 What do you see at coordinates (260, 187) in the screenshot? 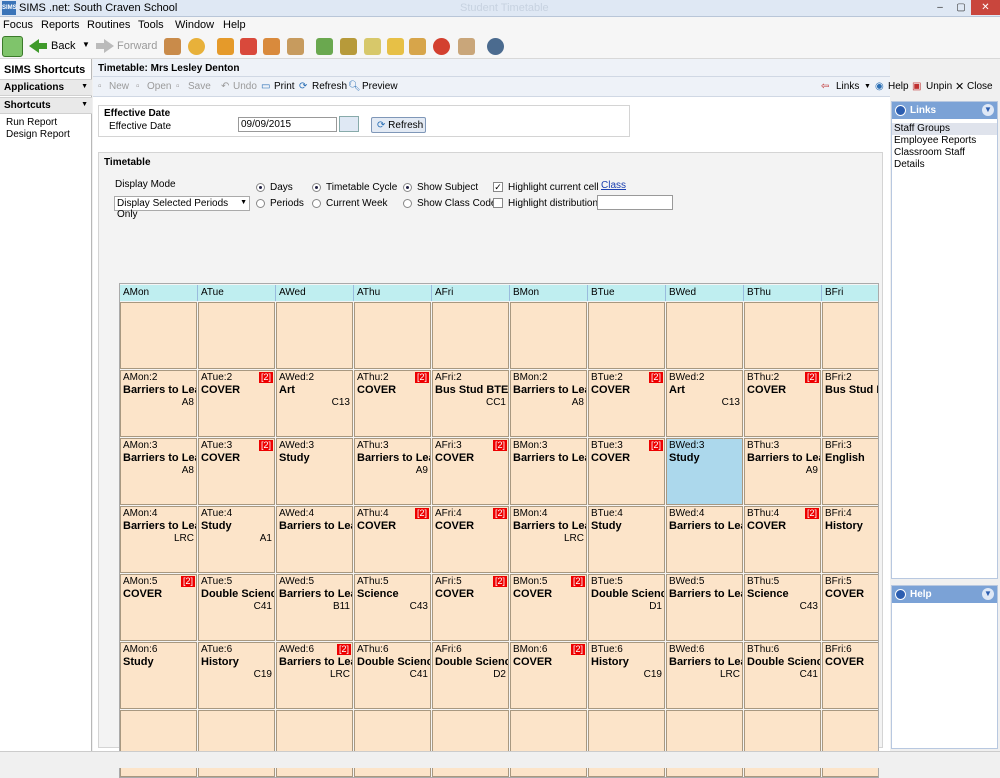
I see `radio-days` at bounding box center [260, 187].